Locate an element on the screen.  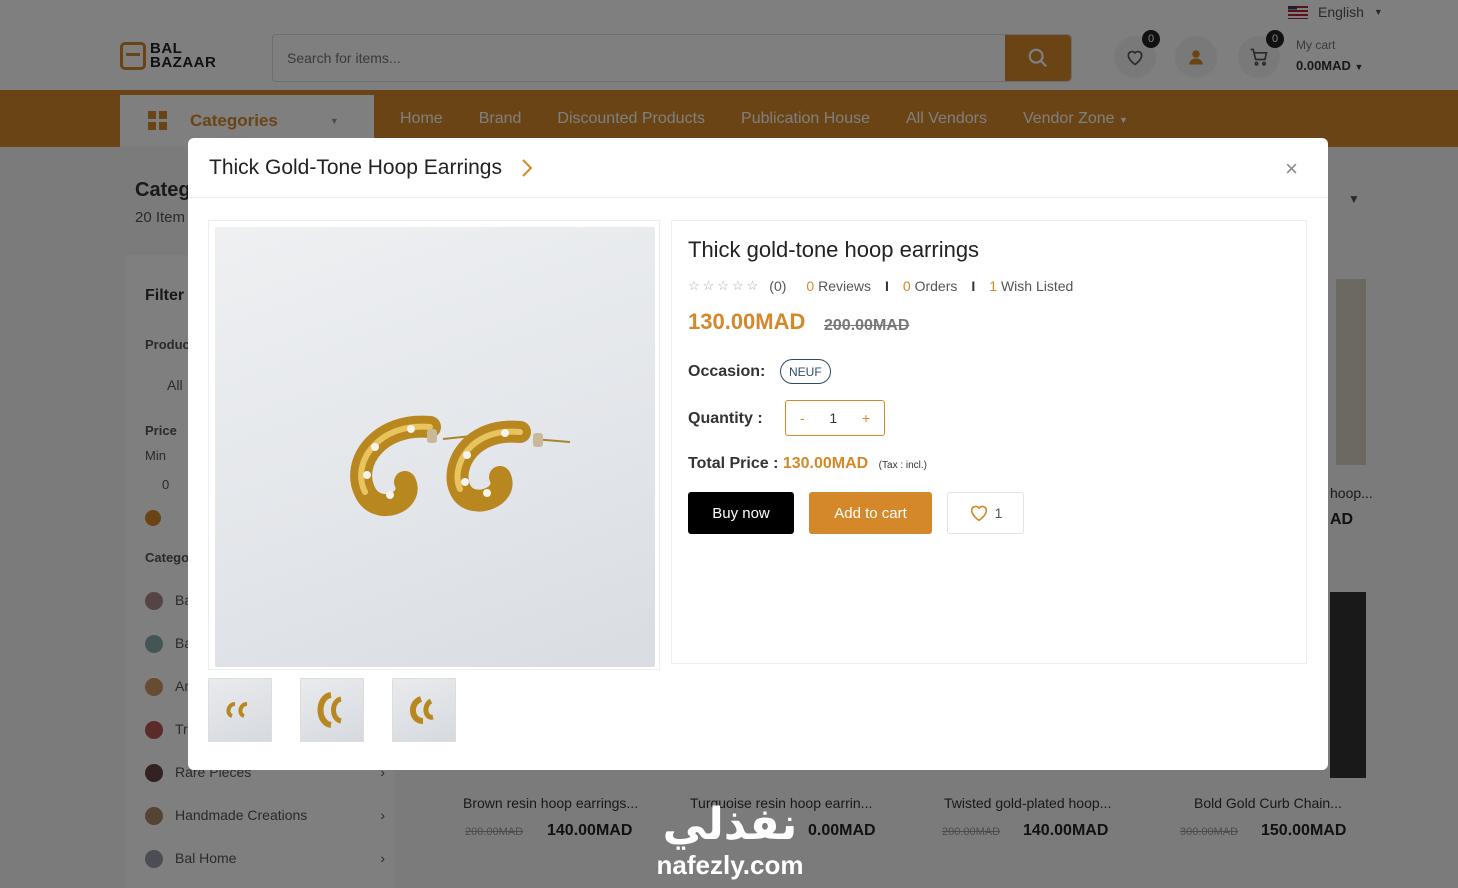
wishlist-count: 1 is located at coordinates (998, 513).